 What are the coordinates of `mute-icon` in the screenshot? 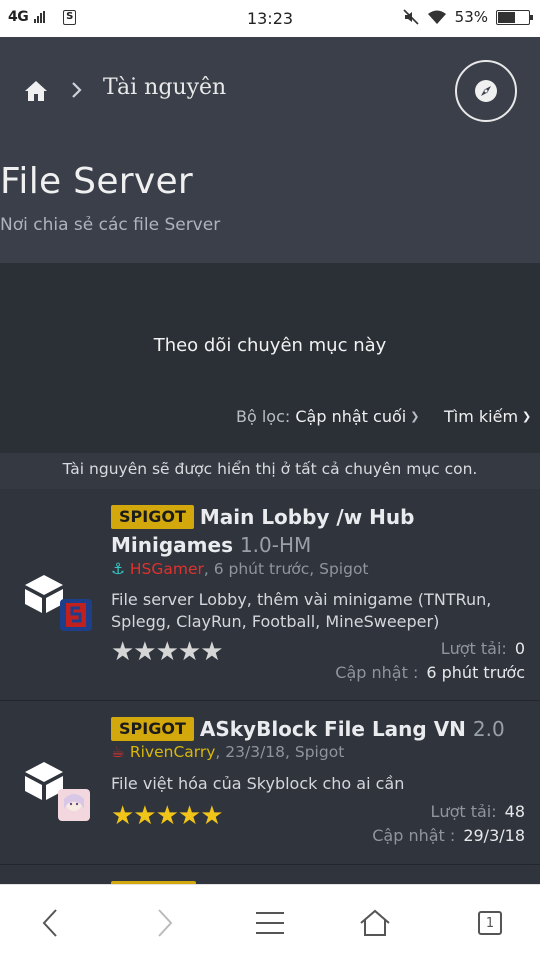 It's located at (411, 17).